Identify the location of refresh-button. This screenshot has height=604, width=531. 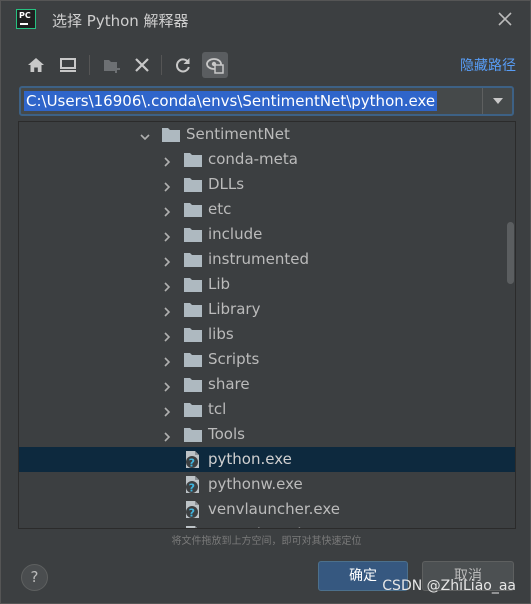
(183, 65).